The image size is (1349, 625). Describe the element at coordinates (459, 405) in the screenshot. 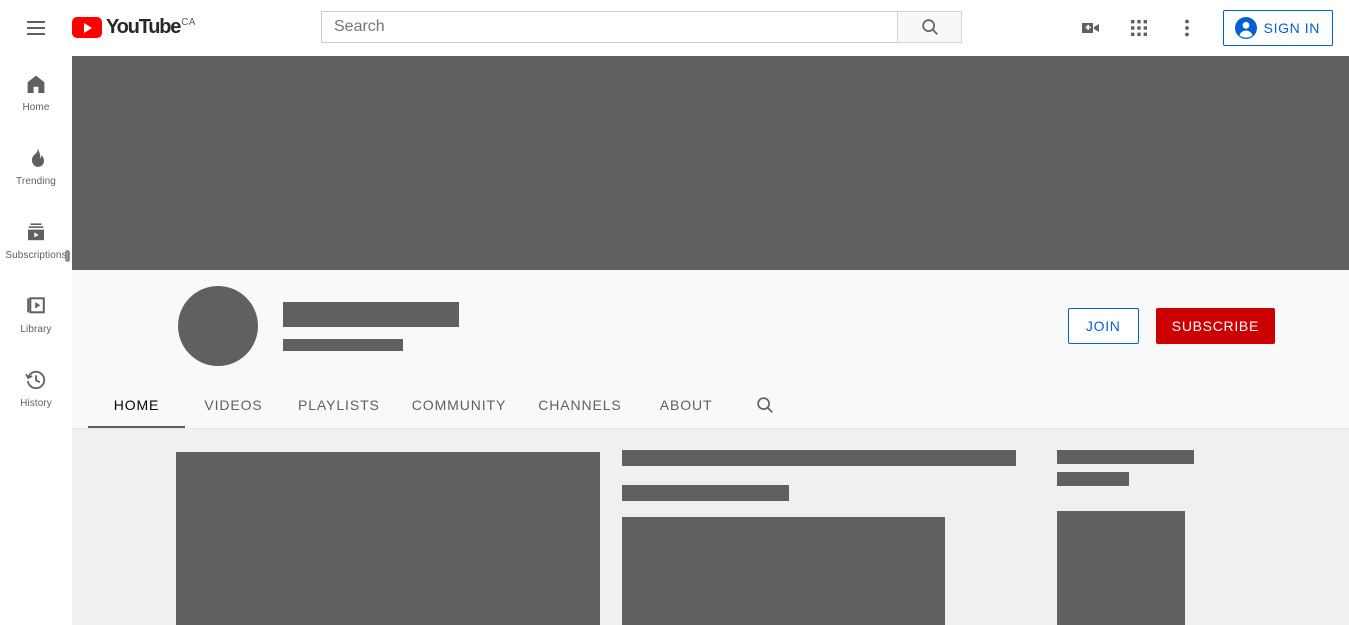

I see `tab-community: COMMUNITY` at that location.